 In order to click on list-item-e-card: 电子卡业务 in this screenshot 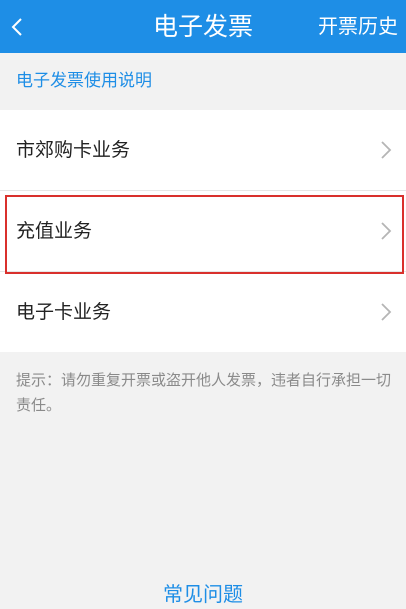, I will do `click(203, 312)`.